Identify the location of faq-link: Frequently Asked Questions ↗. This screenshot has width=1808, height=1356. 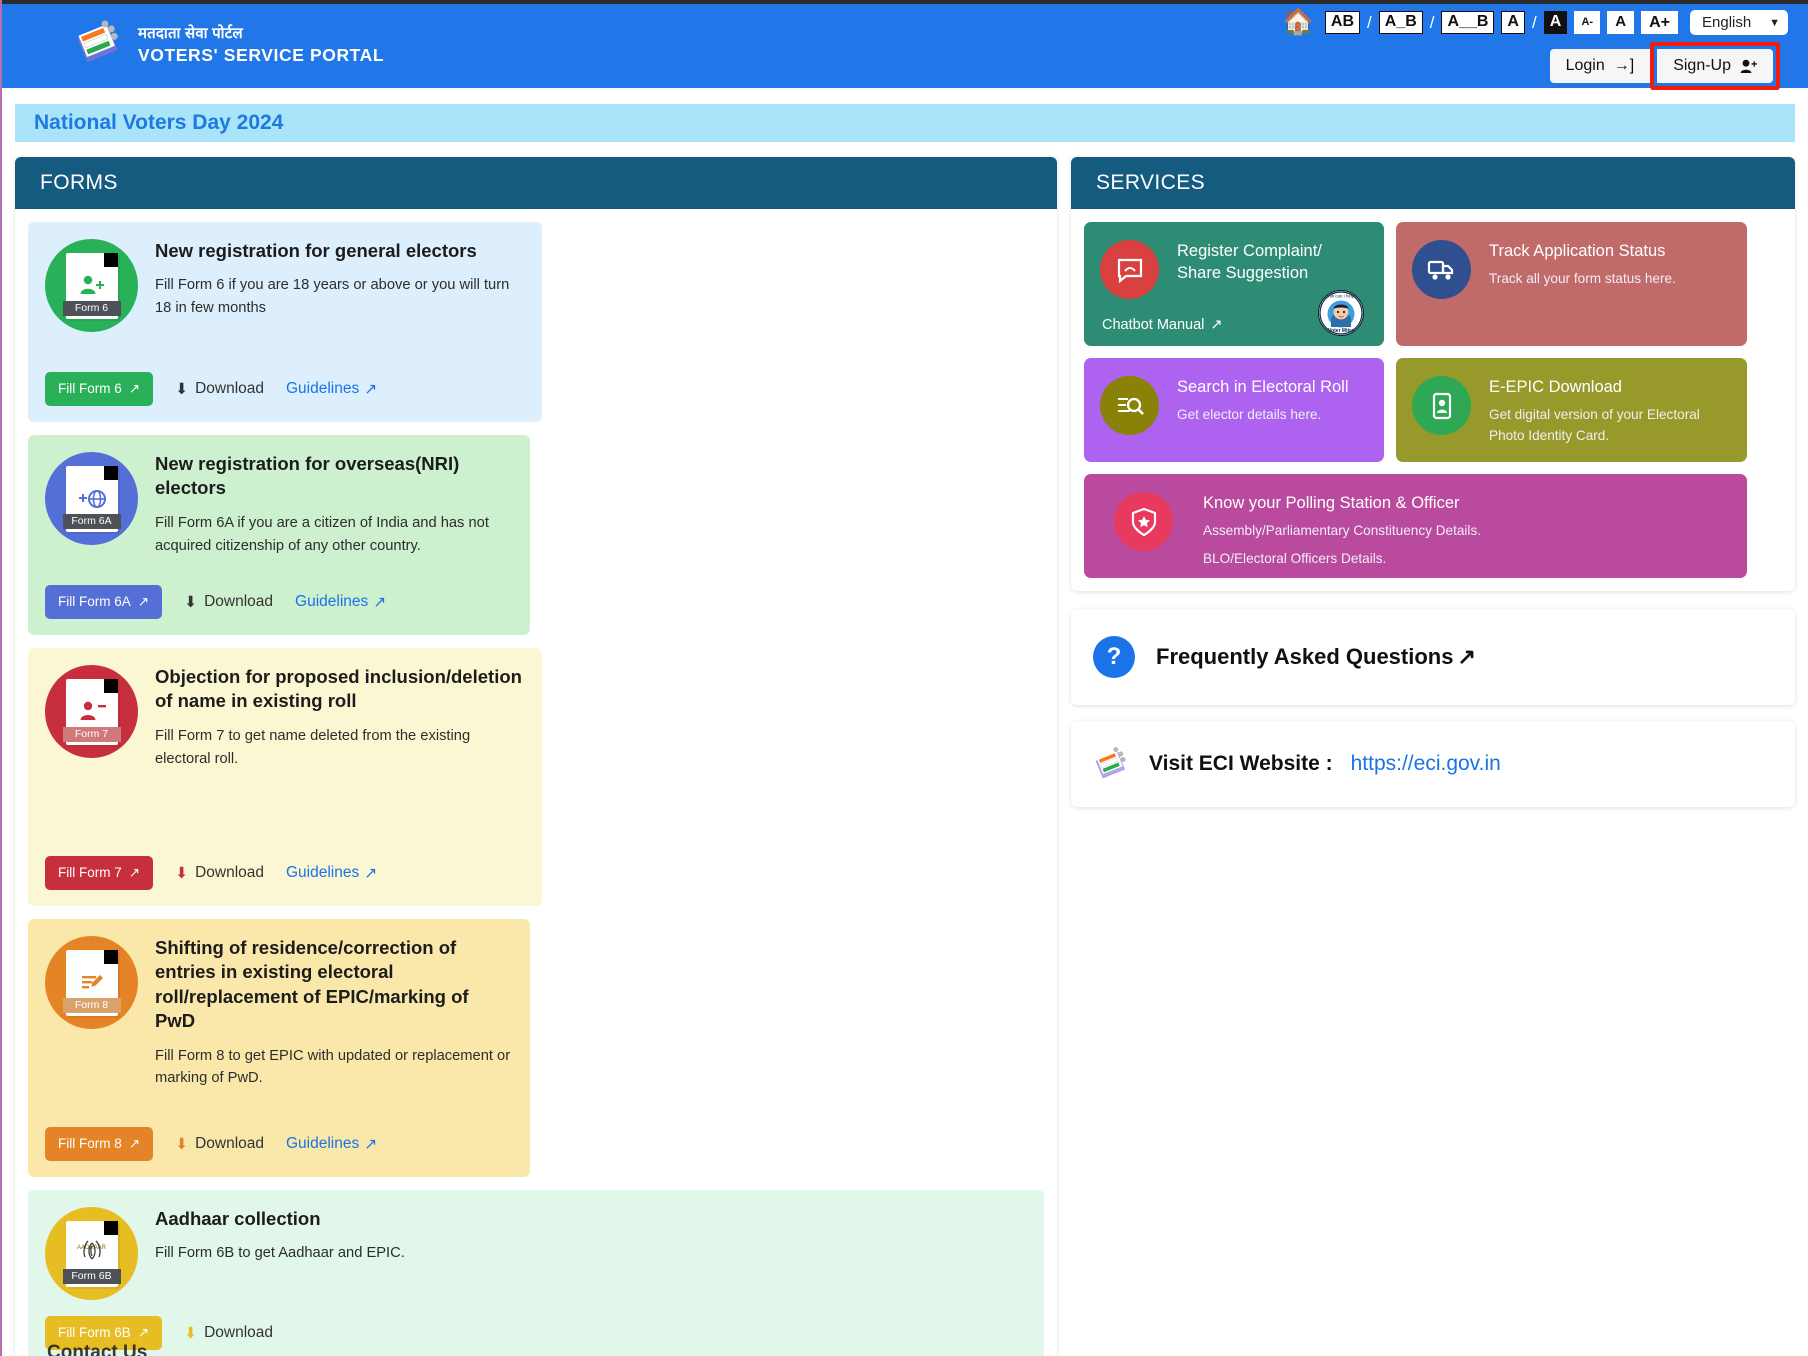
(1316, 657).